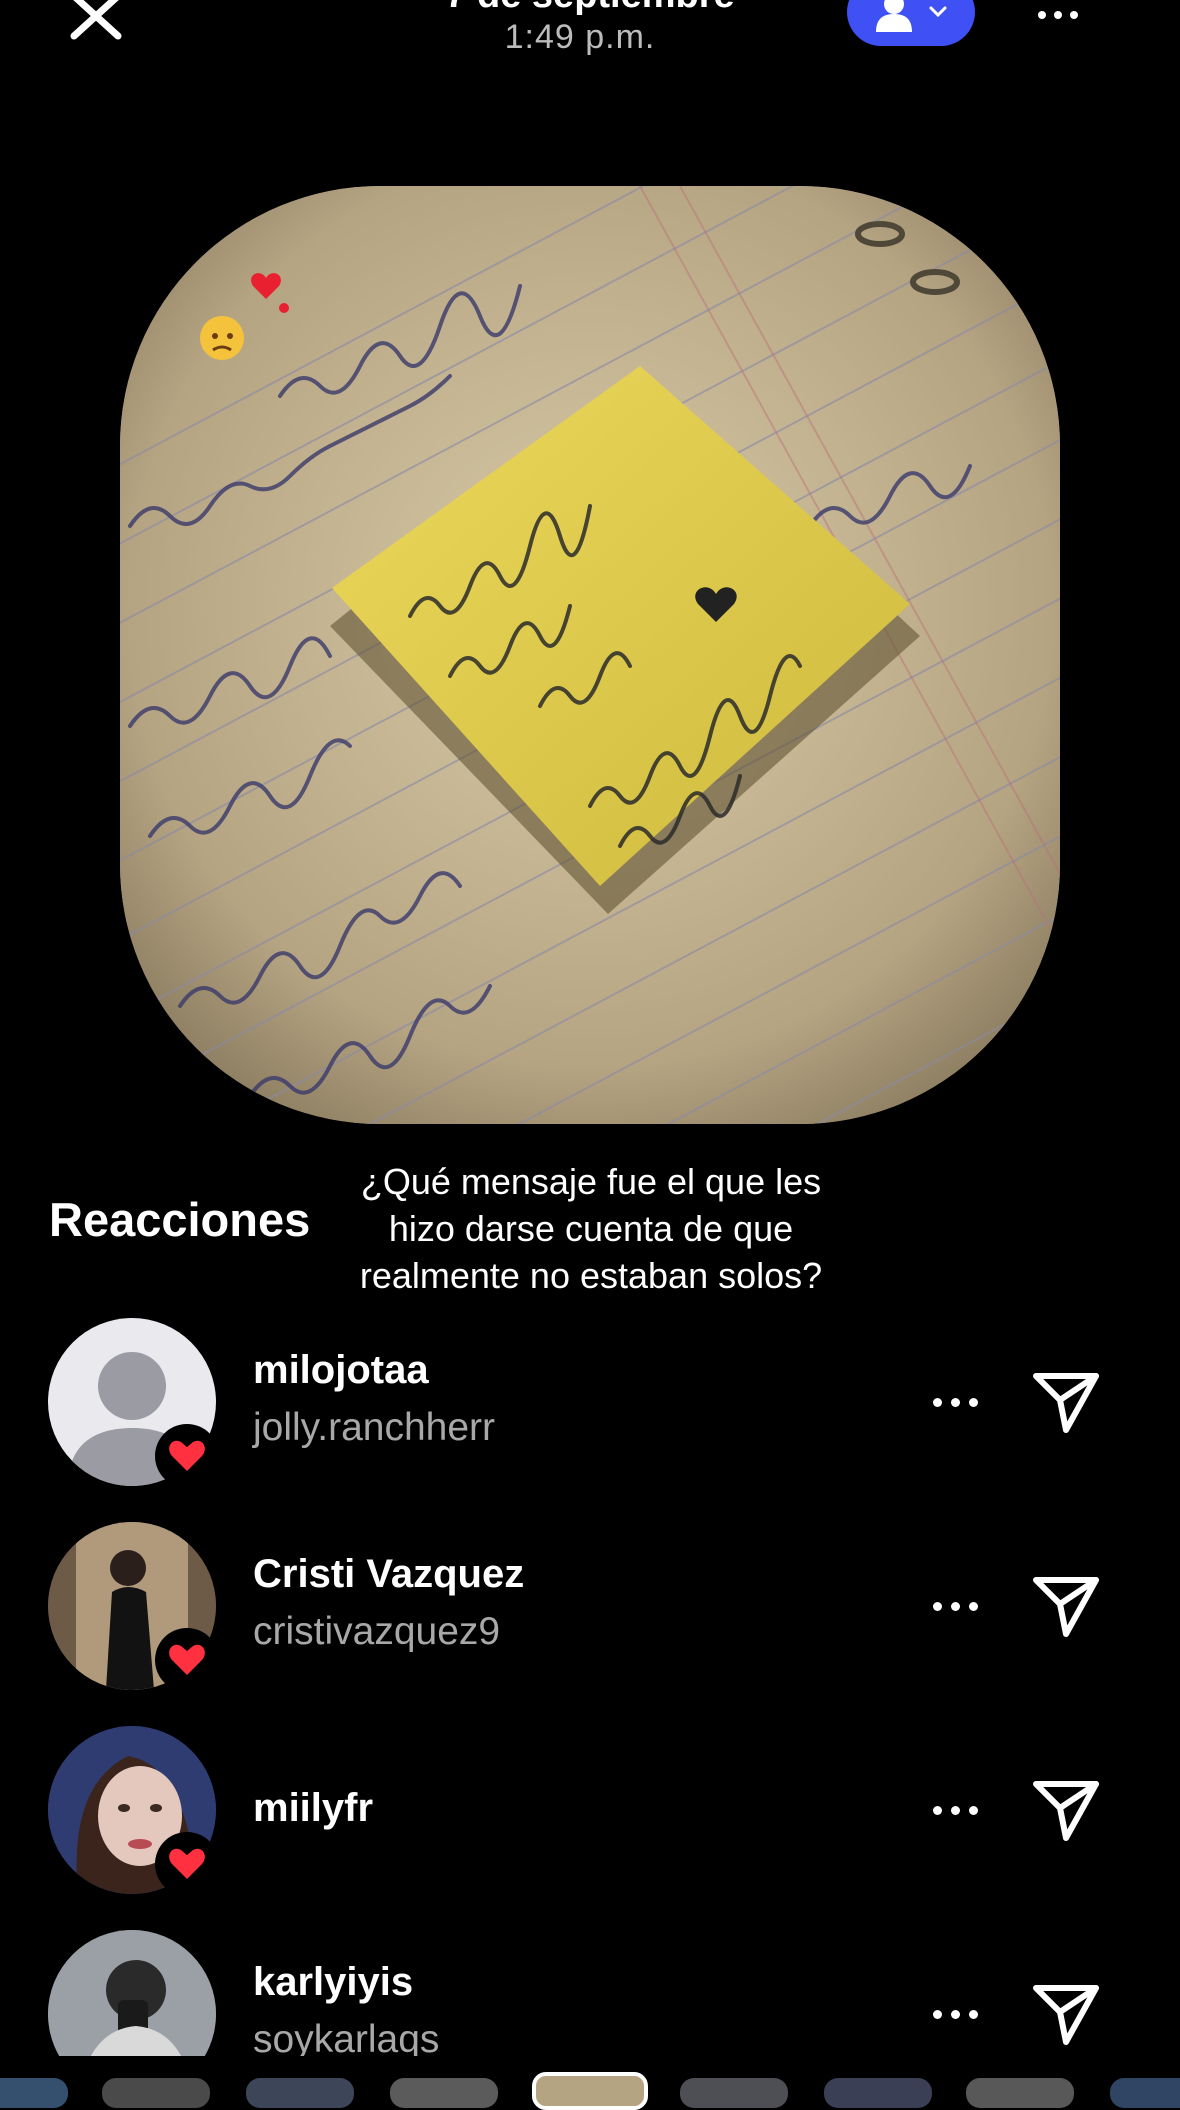 This screenshot has width=1180, height=2110. What do you see at coordinates (590, 1816) in the screenshot?
I see `reaction-row: miilyfr` at bounding box center [590, 1816].